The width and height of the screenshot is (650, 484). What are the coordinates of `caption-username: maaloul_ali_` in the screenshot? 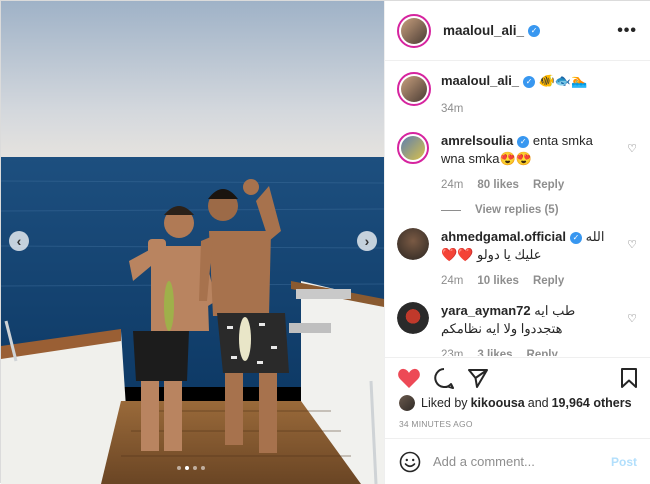 It's located at (480, 80).